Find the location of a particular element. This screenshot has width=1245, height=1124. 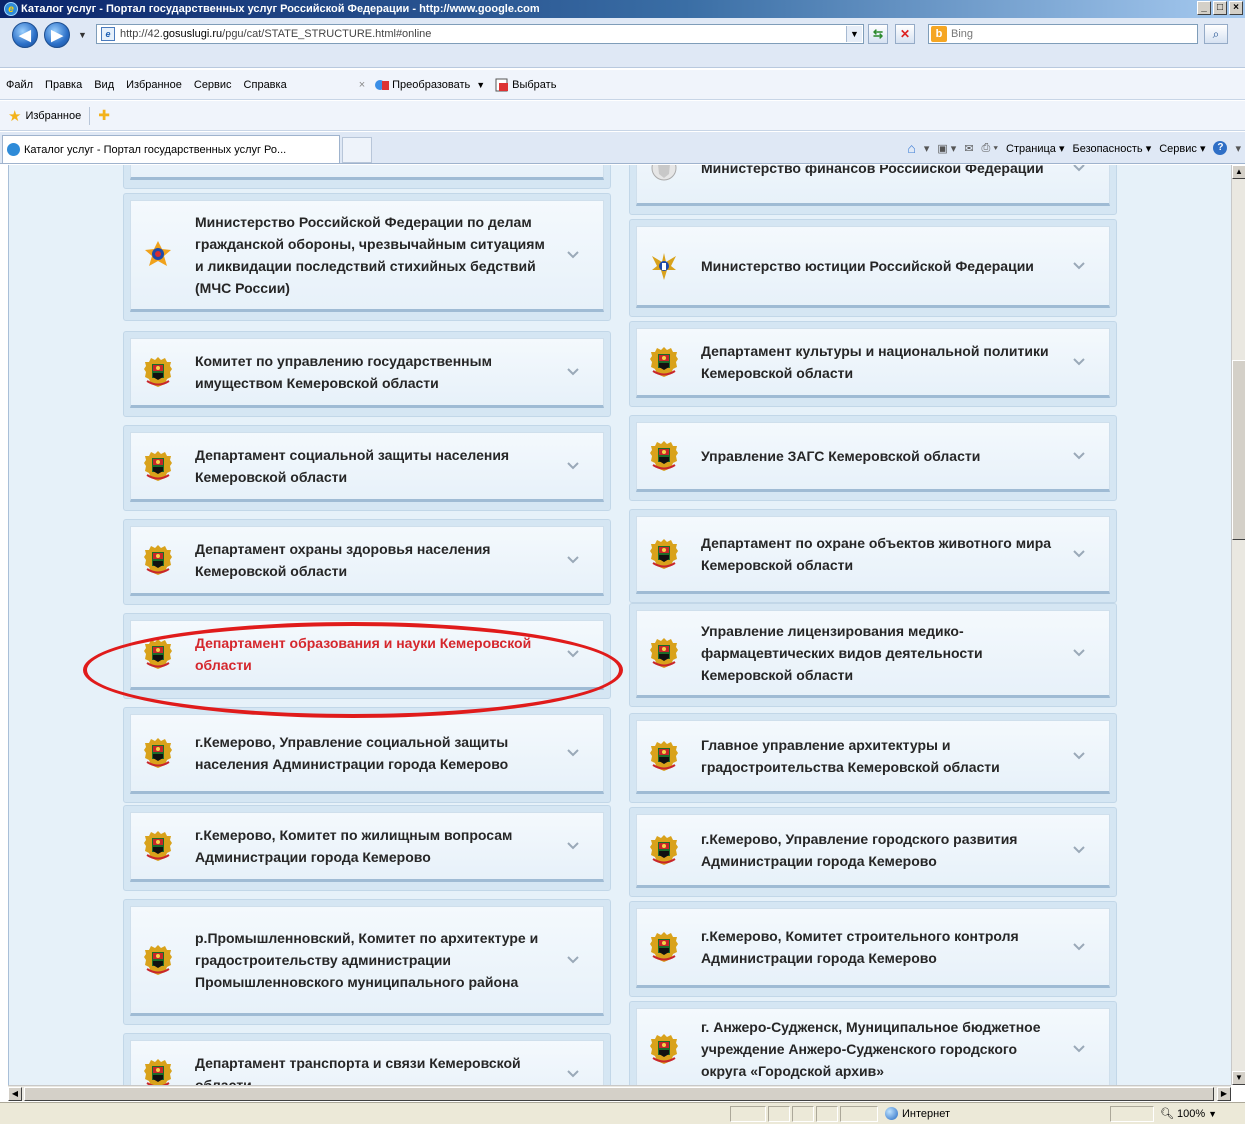

refresh-button: ⇆ is located at coordinates (878, 34).